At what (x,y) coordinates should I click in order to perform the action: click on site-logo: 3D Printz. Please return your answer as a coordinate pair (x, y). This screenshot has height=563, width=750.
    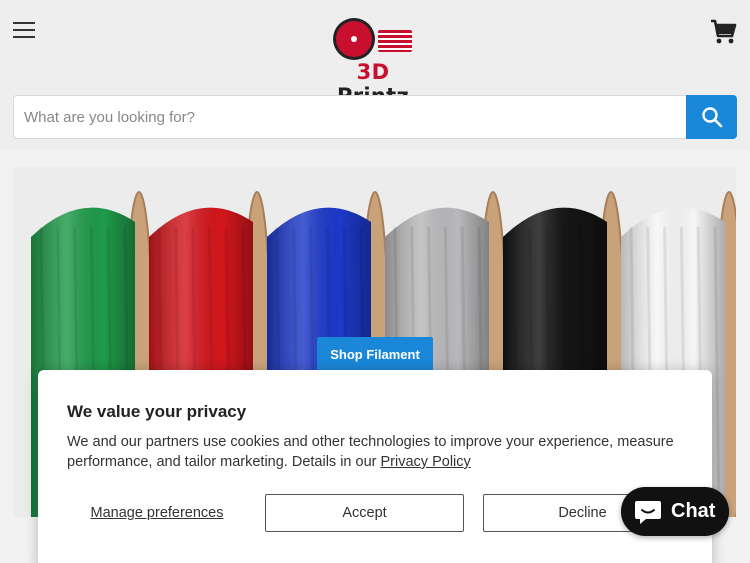
    Looking at the image, I should click on (373, 62).